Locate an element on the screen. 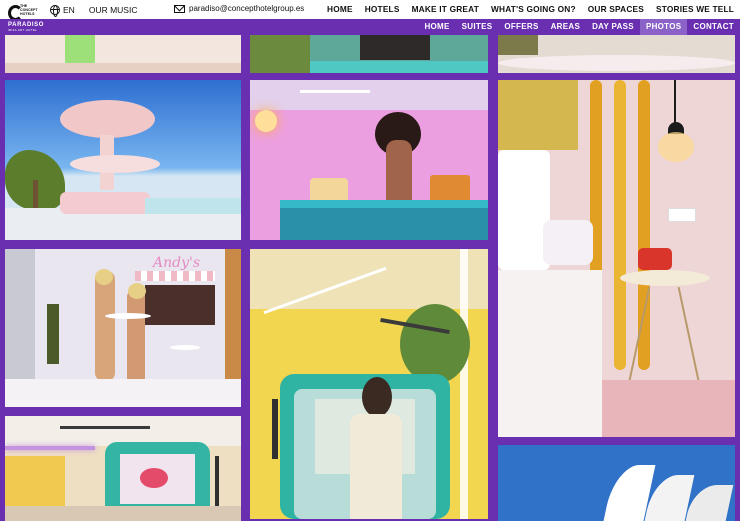  main-nav-whats-going-on: WHAT'S GOING ON? is located at coordinates (533, 9).